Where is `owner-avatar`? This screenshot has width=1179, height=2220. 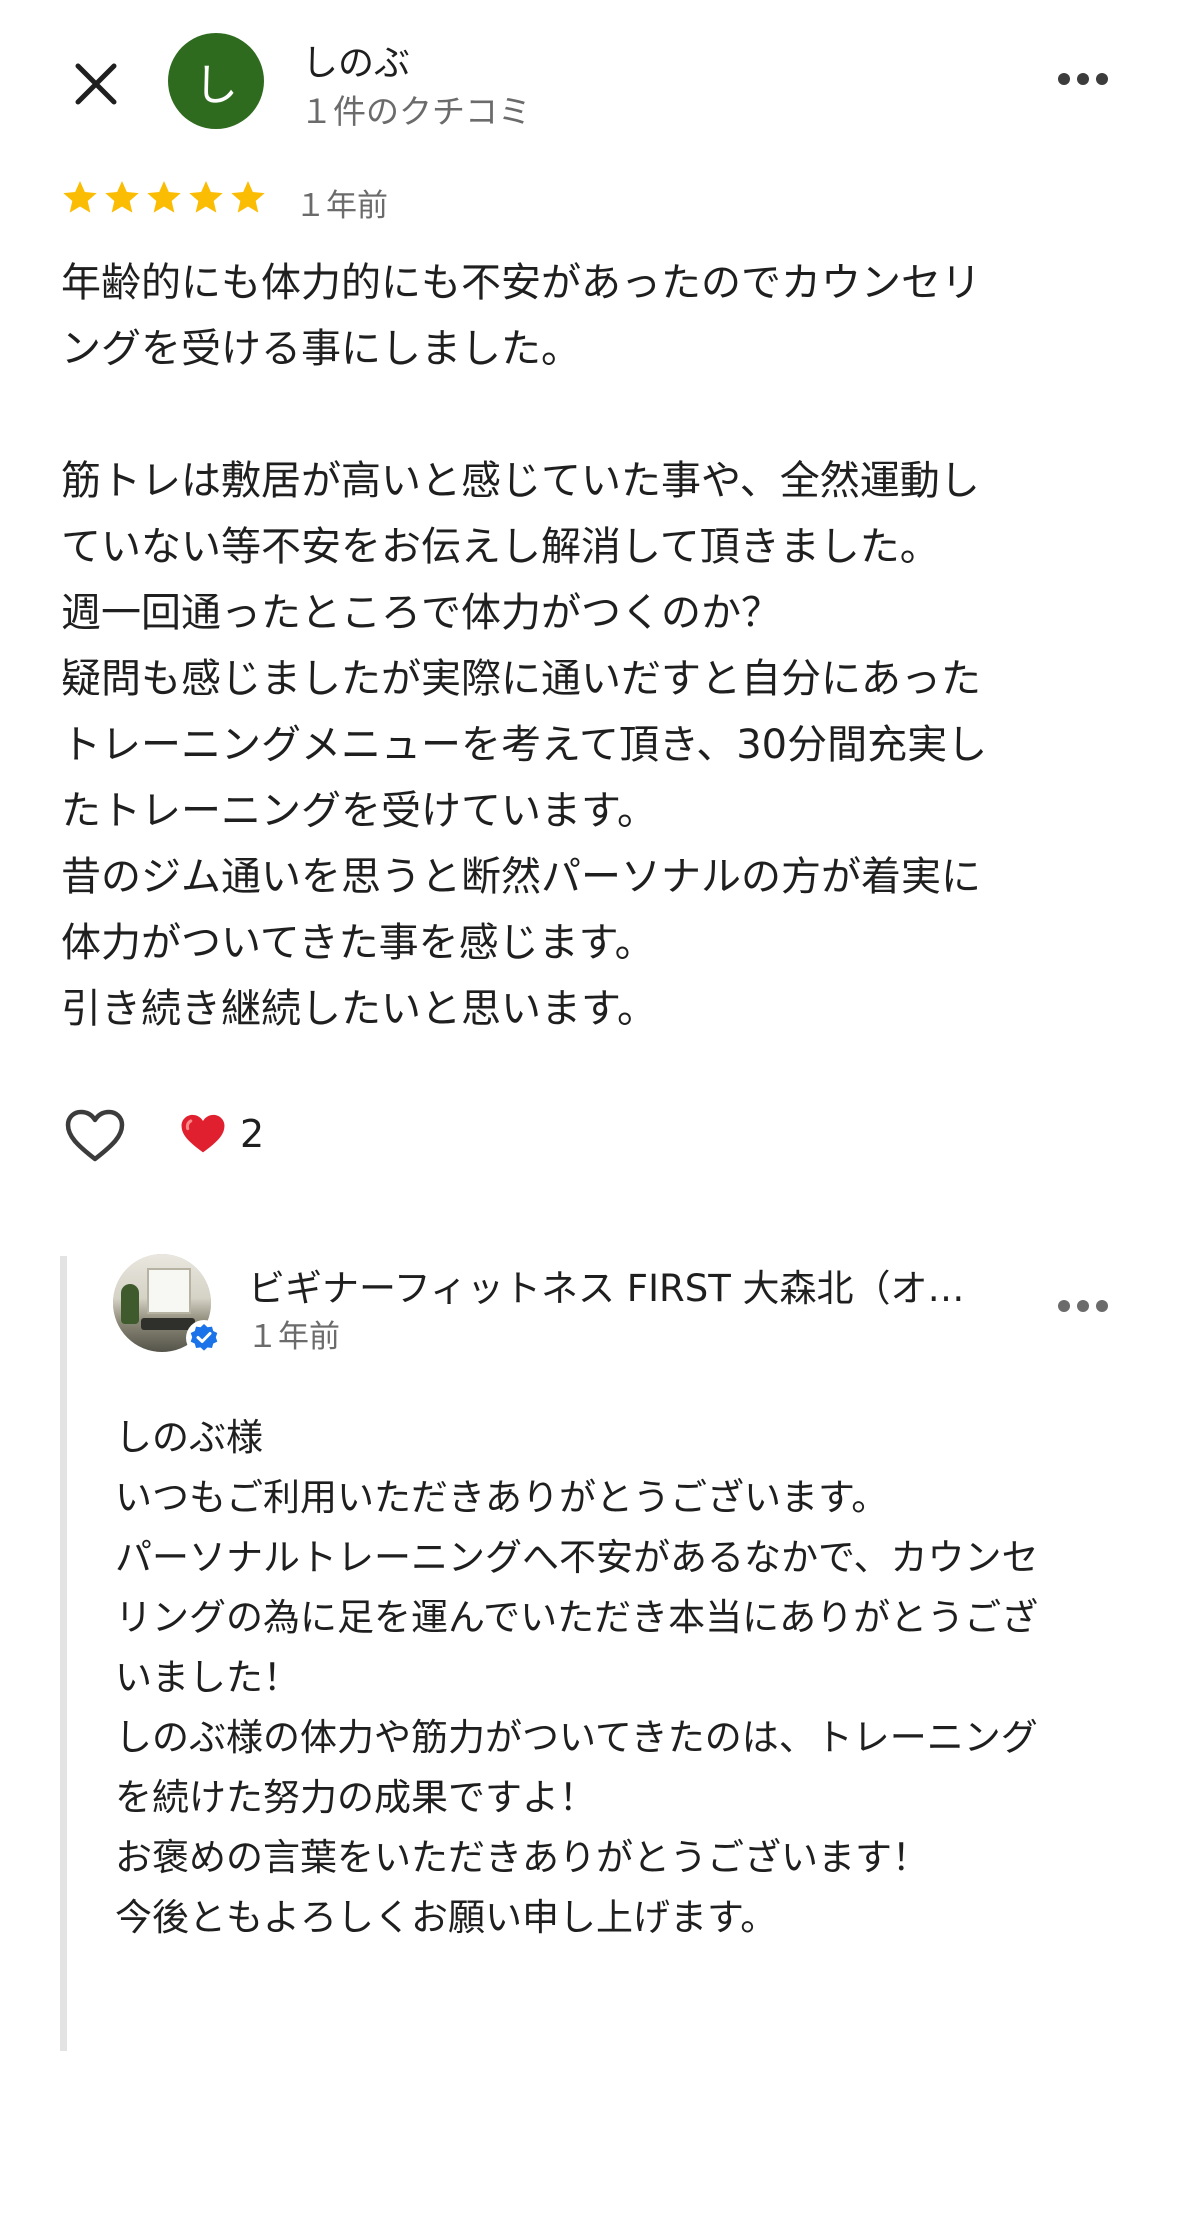 owner-avatar is located at coordinates (167, 1305).